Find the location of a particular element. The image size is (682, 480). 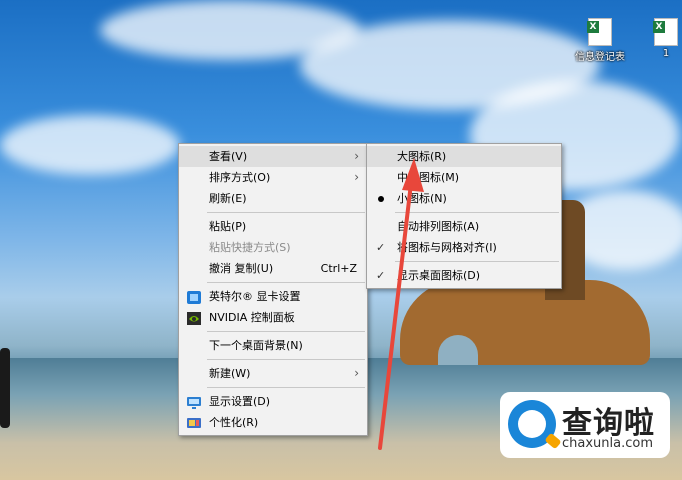

watermark-url: chaxunla.com is located at coordinates (607, 443).